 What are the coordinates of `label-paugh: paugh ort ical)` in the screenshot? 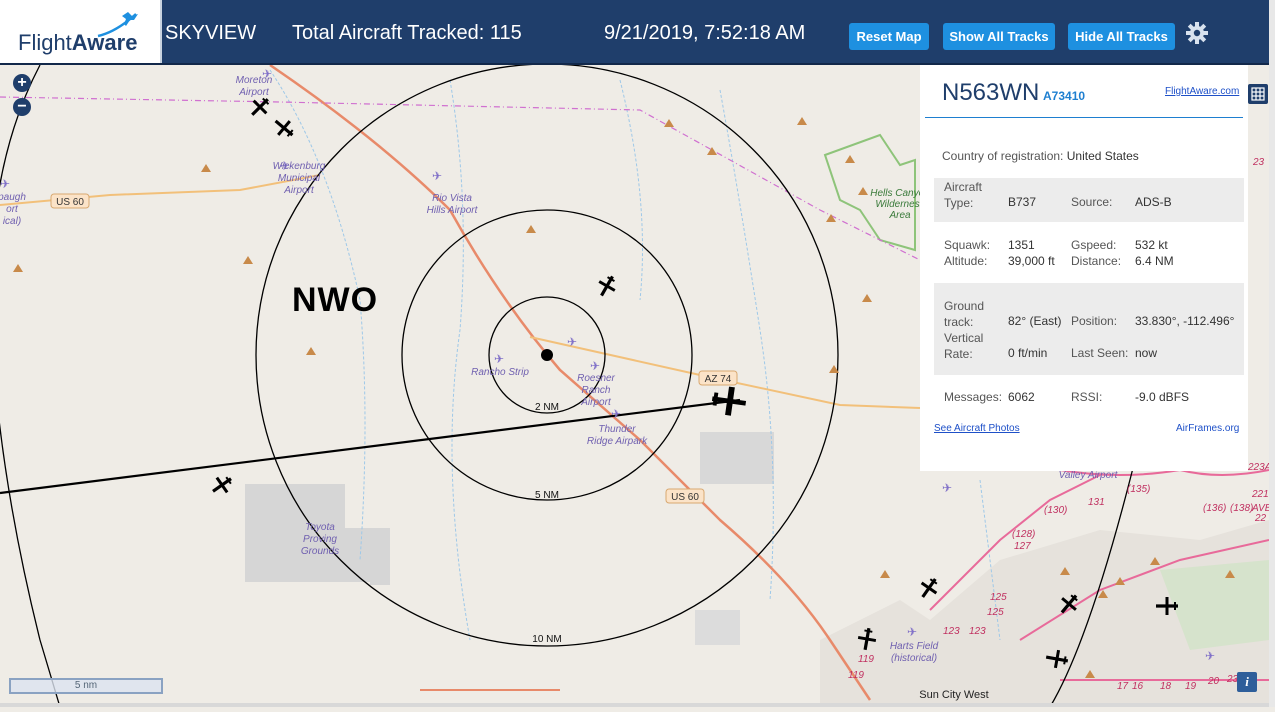 It's located at (13, 209).